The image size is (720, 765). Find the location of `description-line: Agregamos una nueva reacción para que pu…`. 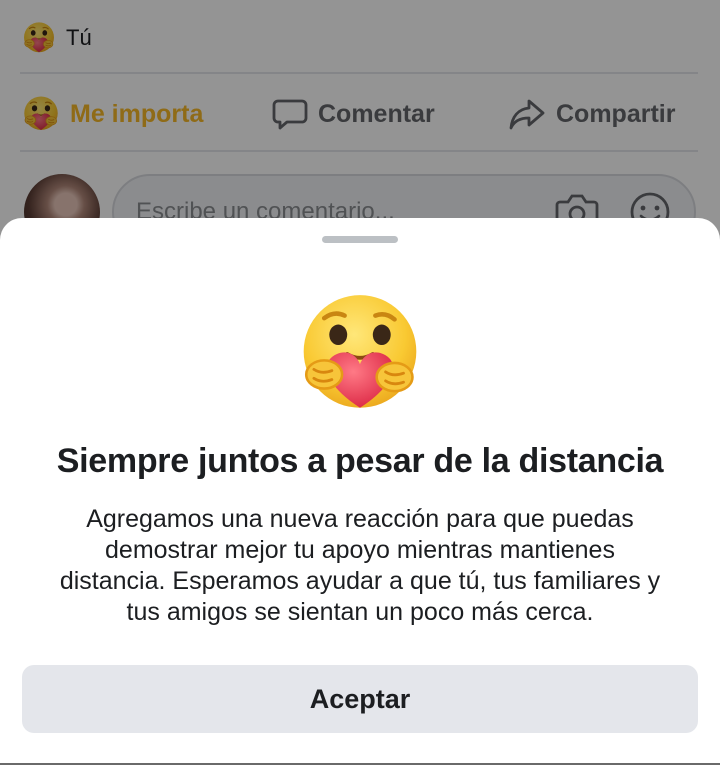

description-line: Agregamos una nueva reacción para que pu… is located at coordinates (360, 519).